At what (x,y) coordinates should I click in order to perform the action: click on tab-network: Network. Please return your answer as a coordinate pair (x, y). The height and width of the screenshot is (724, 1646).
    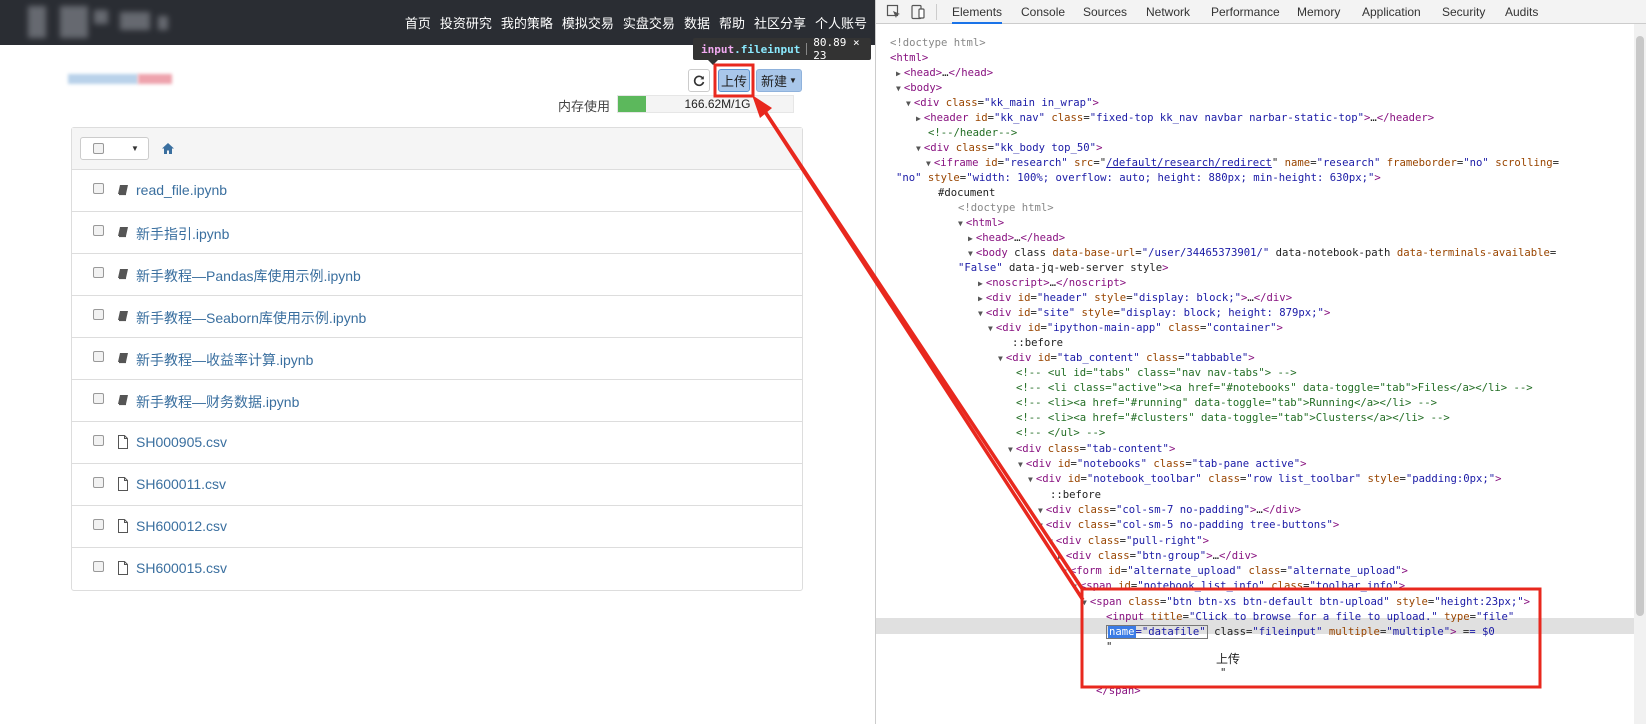
    Looking at the image, I should click on (1168, 12).